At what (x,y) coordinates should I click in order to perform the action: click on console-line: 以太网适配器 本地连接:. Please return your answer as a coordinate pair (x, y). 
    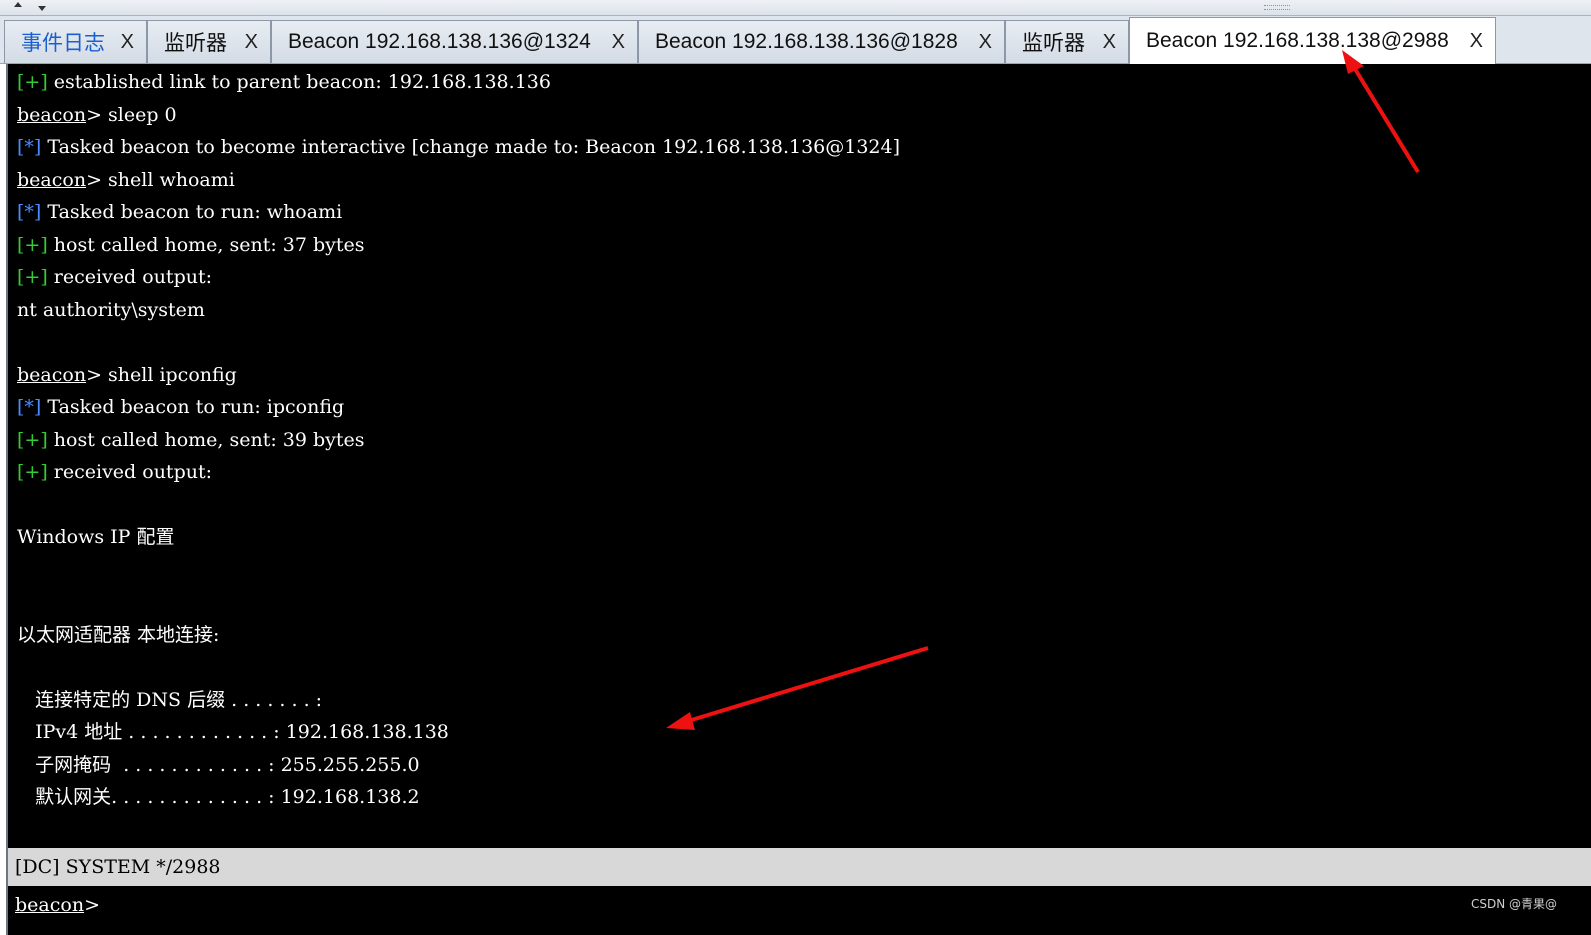
    Looking at the image, I should click on (118, 635).